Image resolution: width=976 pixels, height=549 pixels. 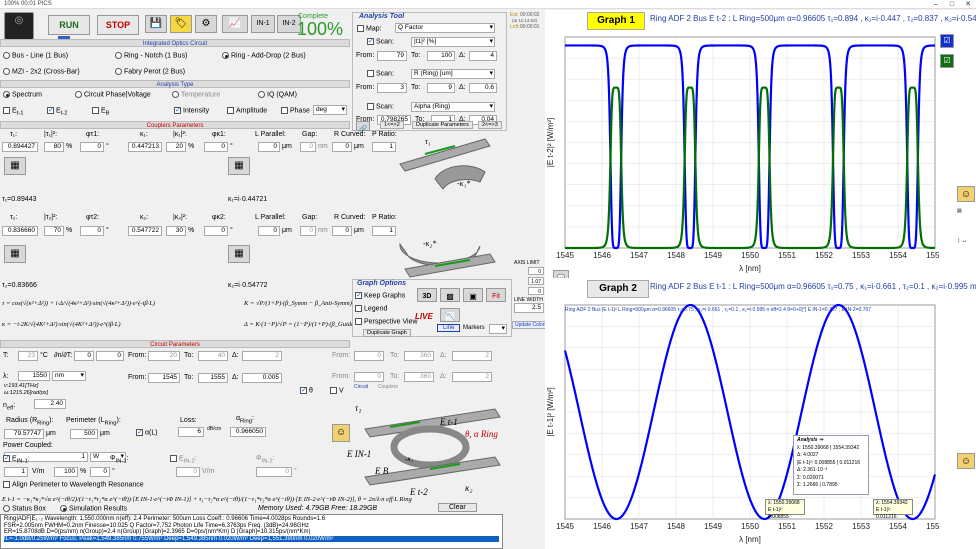 I want to click on zoom-controls: ↕ ↔, so click(x=962, y=241).